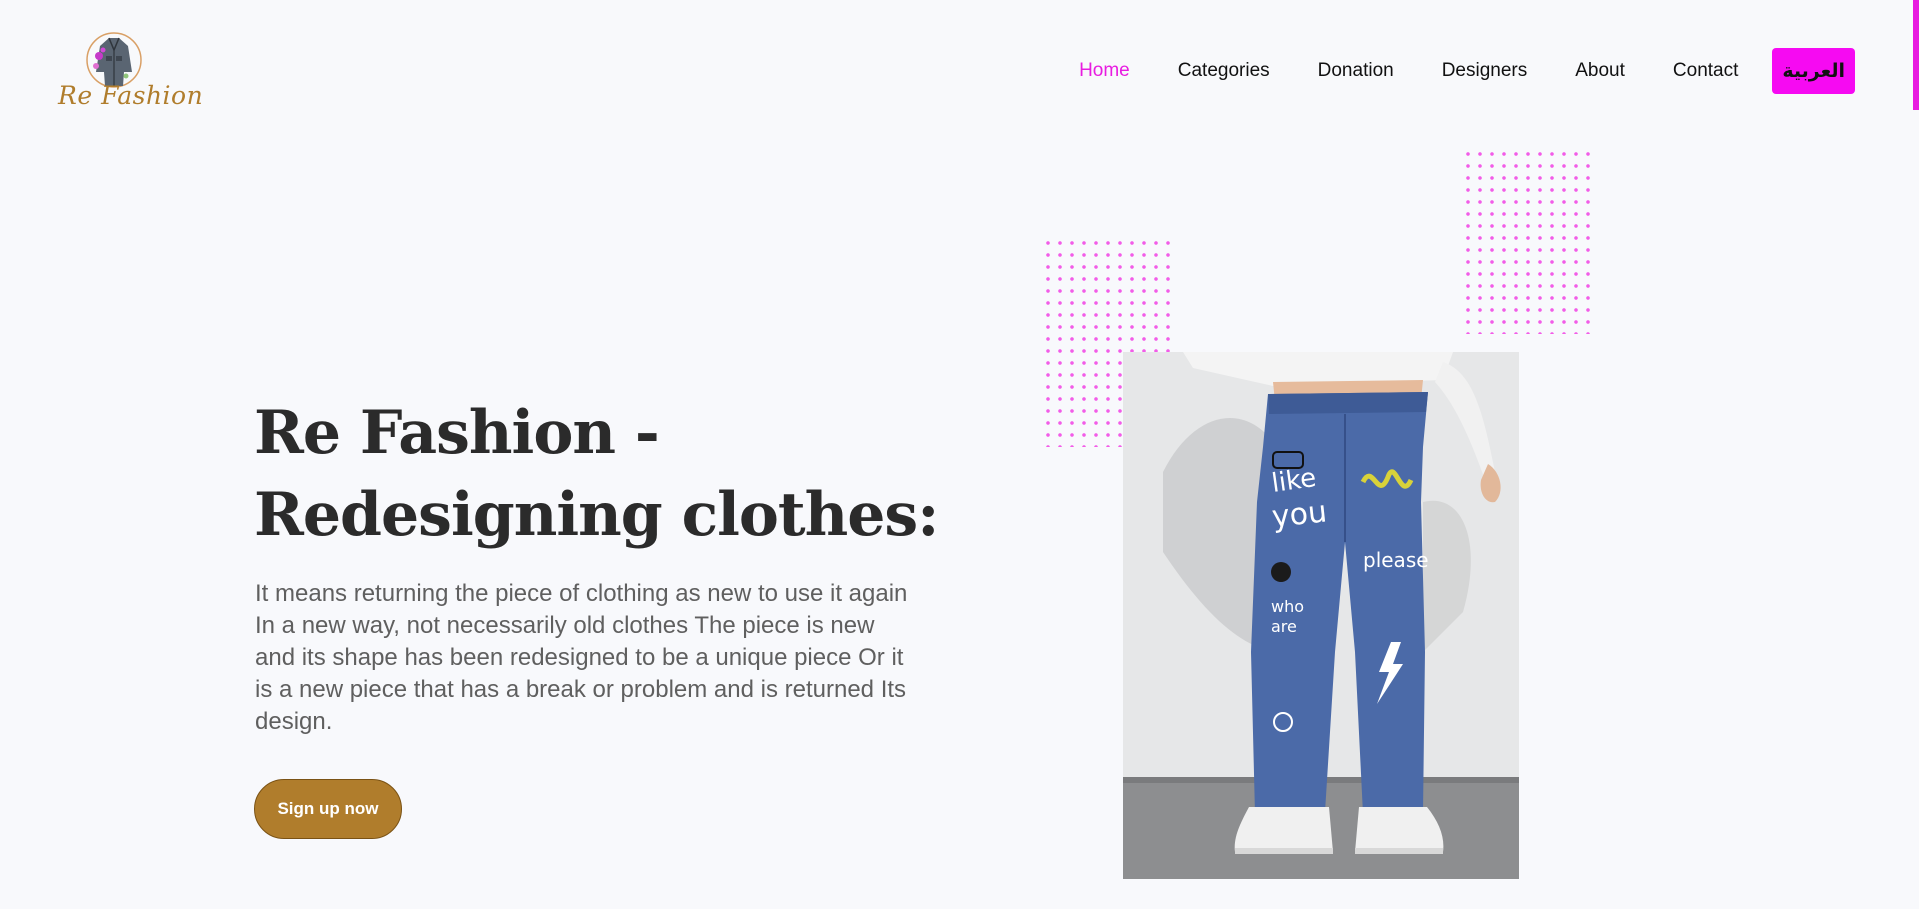 The width and height of the screenshot is (1919, 909). I want to click on nav-donation: Donation, so click(1356, 71).